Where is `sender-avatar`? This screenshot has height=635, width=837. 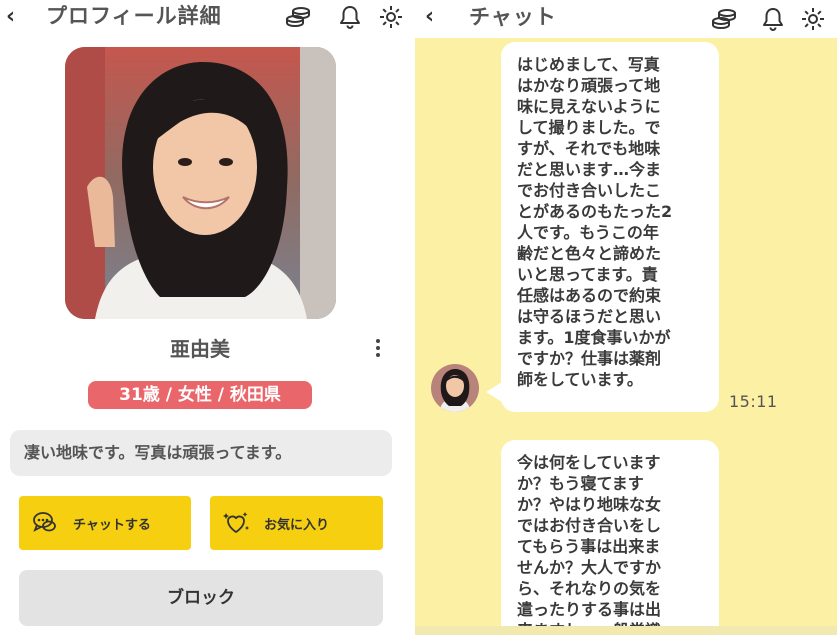
sender-avatar is located at coordinates (455, 388).